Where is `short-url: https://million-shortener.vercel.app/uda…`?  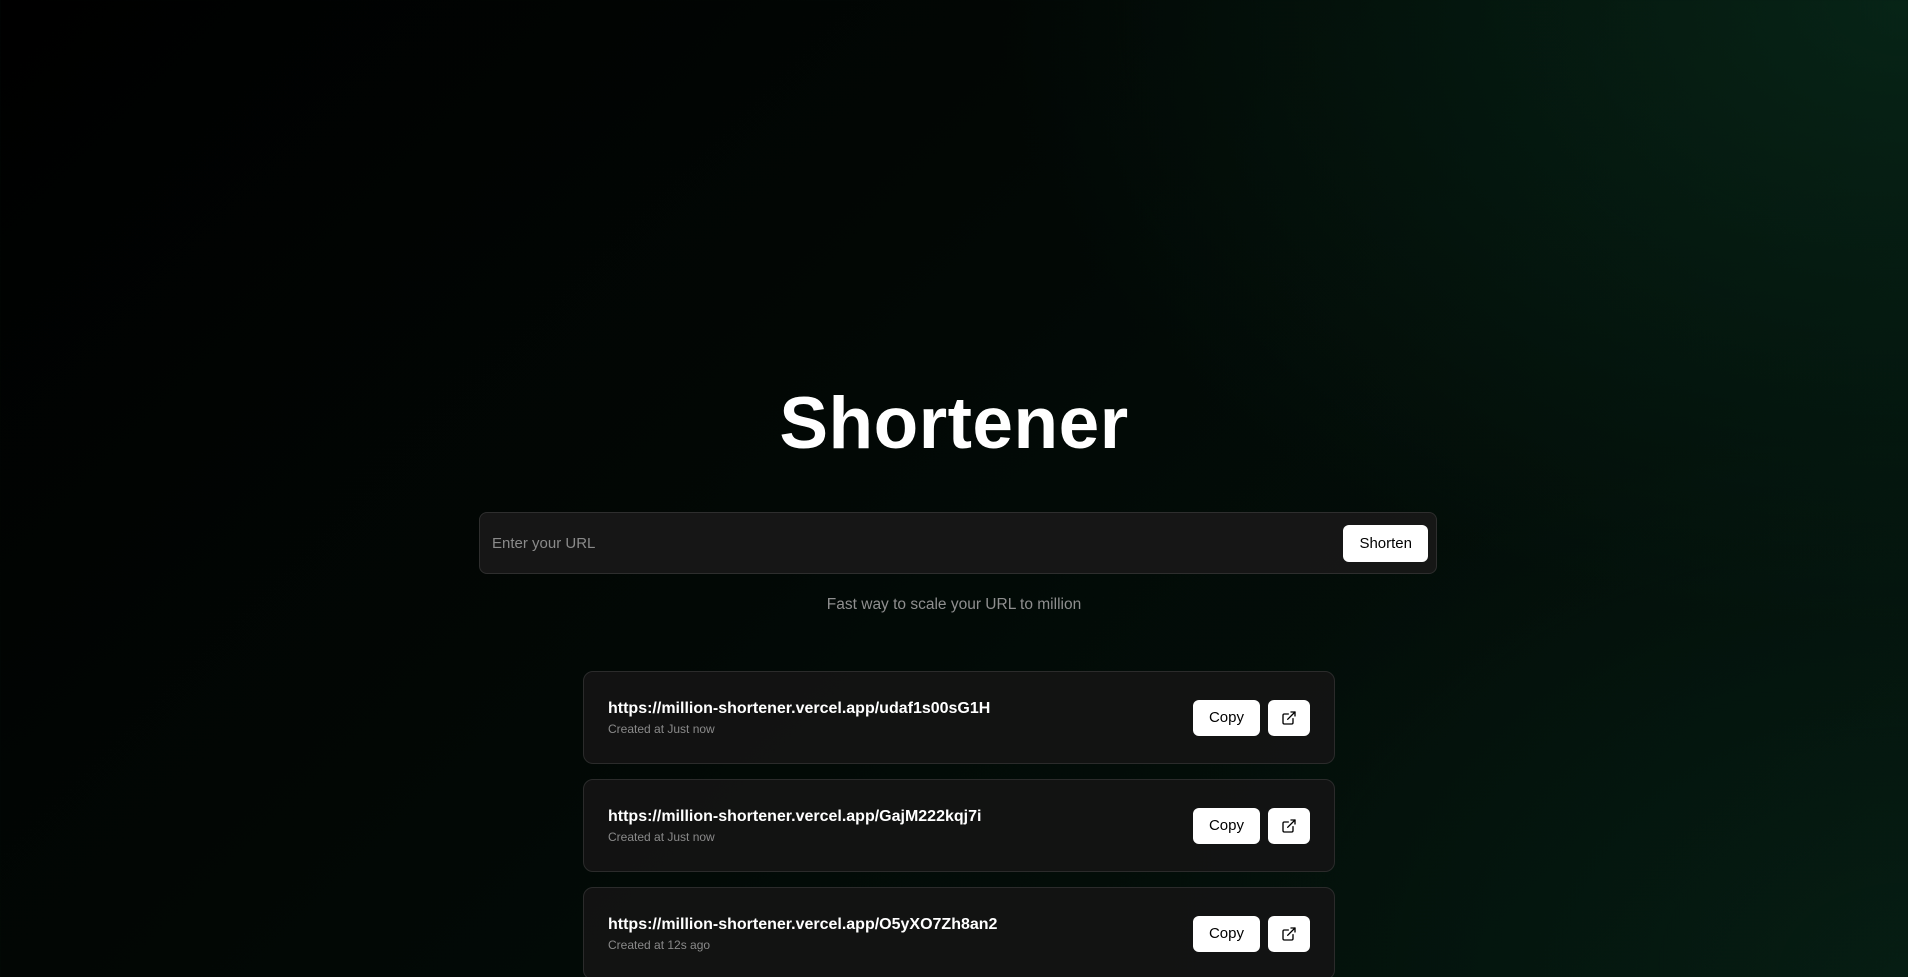 short-url: https://million-shortener.vercel.app/uda… is located at coordinates (799, 708).